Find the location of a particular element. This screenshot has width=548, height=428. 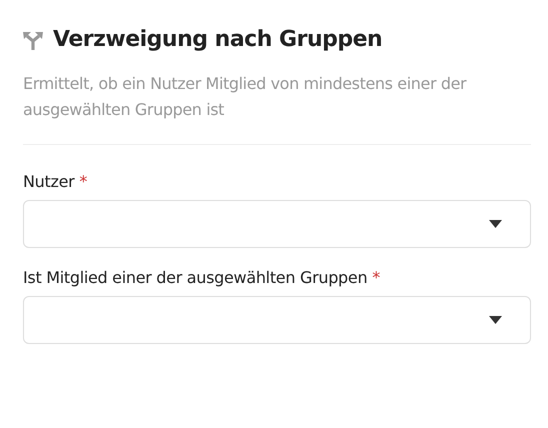

field-label: Nutzer is located at coordinates (48, 181).